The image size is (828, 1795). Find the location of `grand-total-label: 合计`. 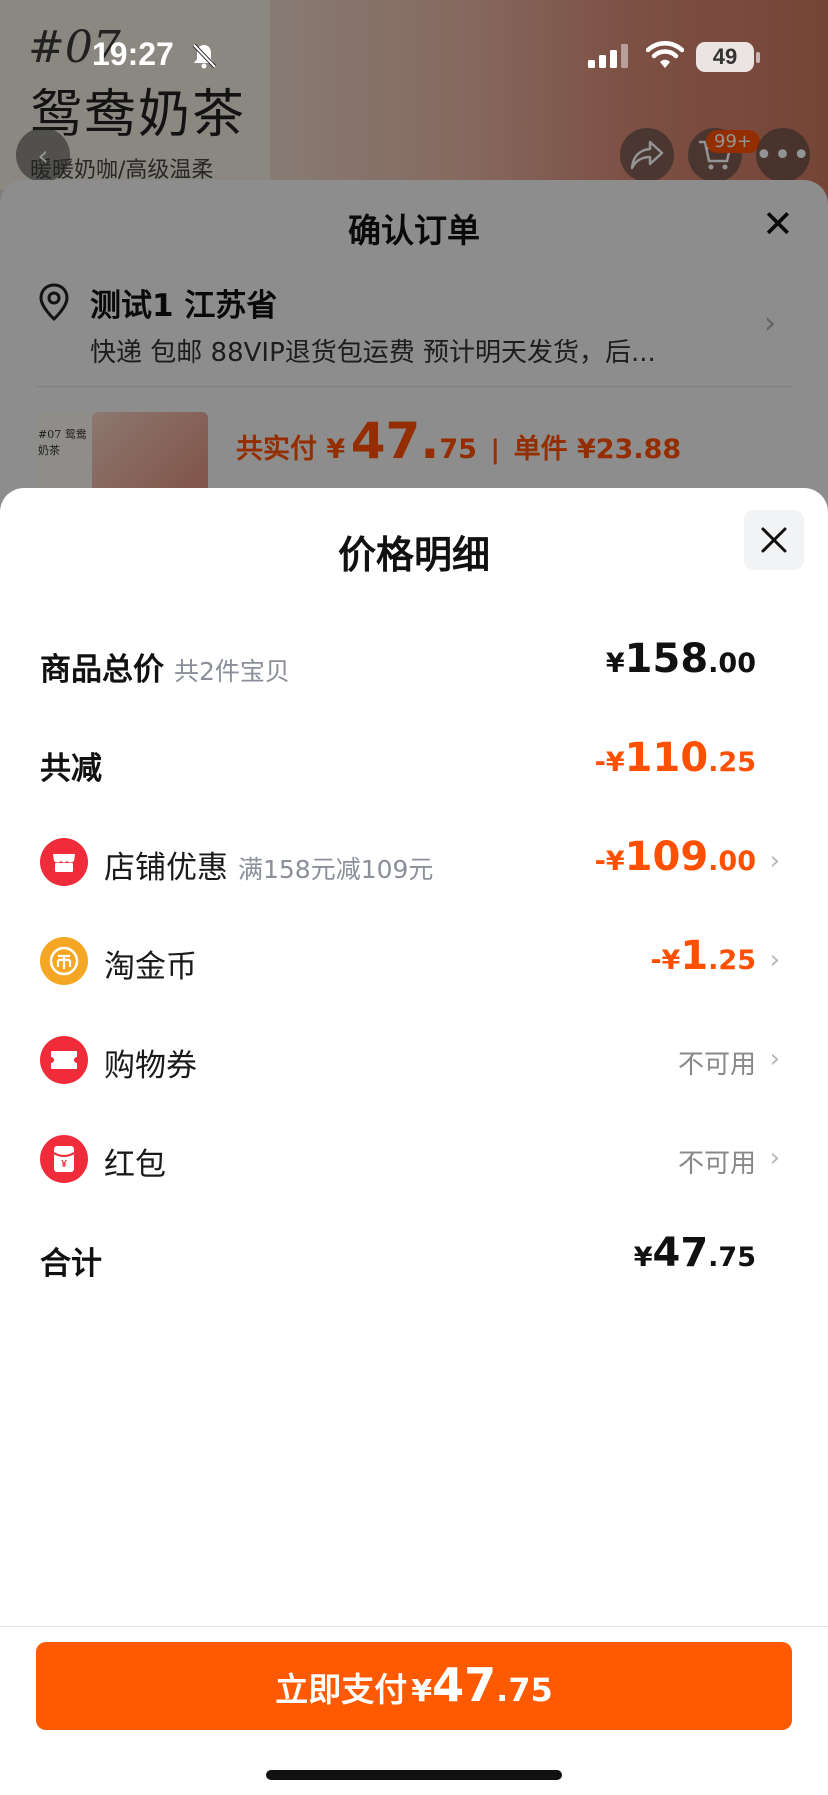

grand-total-label: 合计 is located at coordinates (71, 1264).